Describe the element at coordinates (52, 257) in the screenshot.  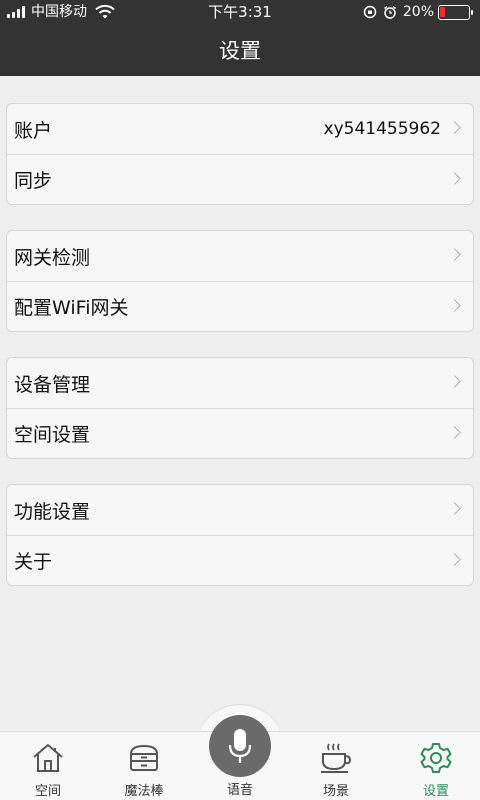
I see `settings-item-label: 网关检测` at that location.